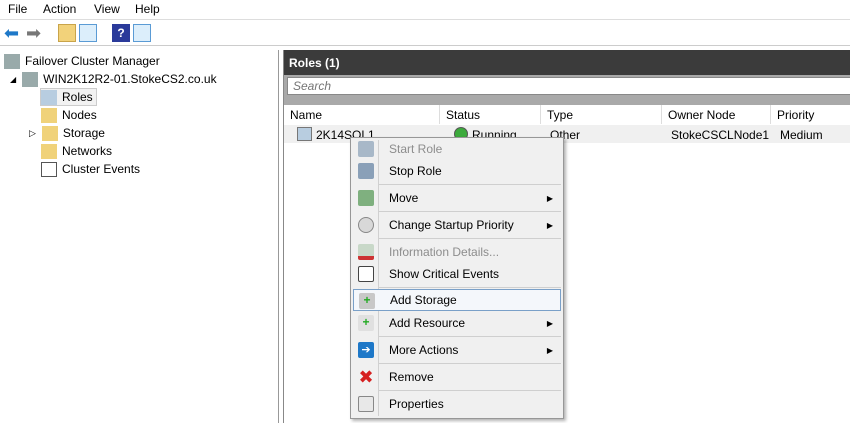 This screenshot has width=850, height=423. What do you see at coordinates (457, 198) in the screenshot?
I see `menu-item-move: Move ▶` at bounding box center [457, 198].